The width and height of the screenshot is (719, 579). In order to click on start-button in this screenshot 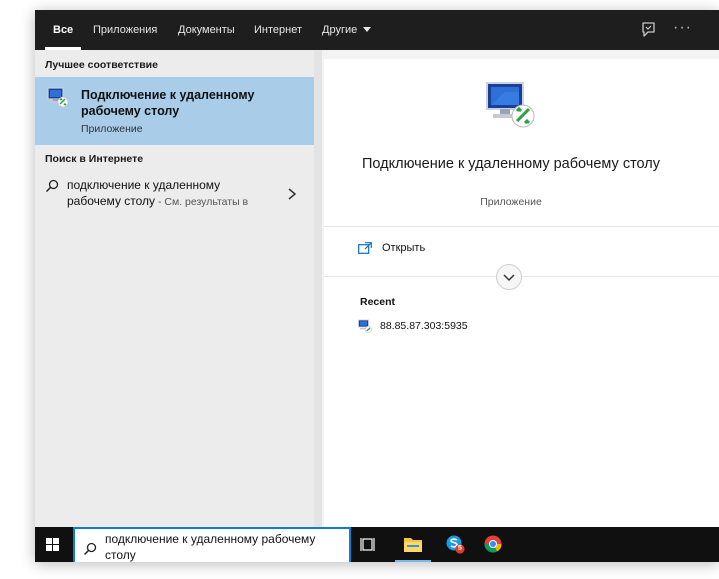, I will do `click(53, 544)`.